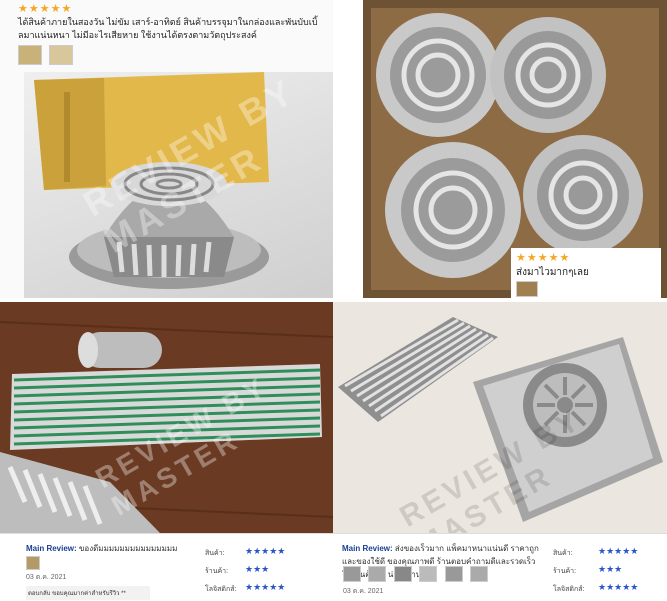 Image resolution: width=667 pixels, height=601 pixels. I want to click on review-text: ส่งมาไวมากๆเลย, so click(552, 272).